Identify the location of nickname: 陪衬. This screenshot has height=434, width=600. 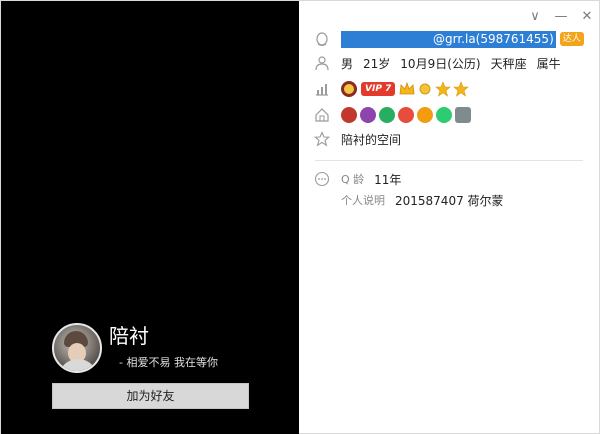
(129, 336).